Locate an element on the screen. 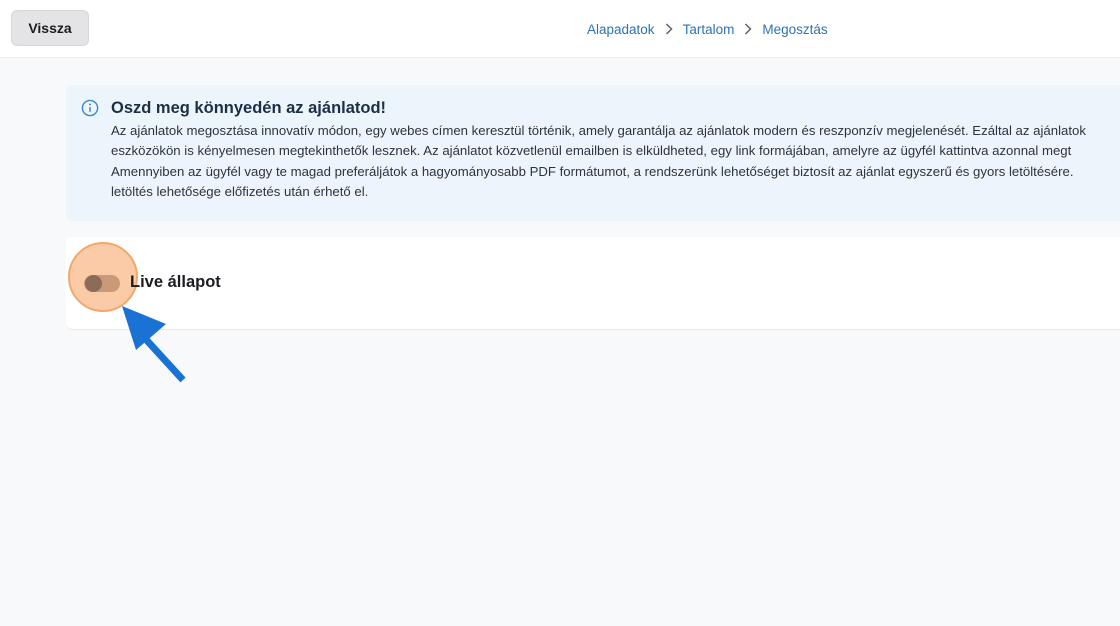 This screenshot has width=1120, height=626. breadcrumb-item-megosztas: Megosztás is located at coordinates (794, 29).